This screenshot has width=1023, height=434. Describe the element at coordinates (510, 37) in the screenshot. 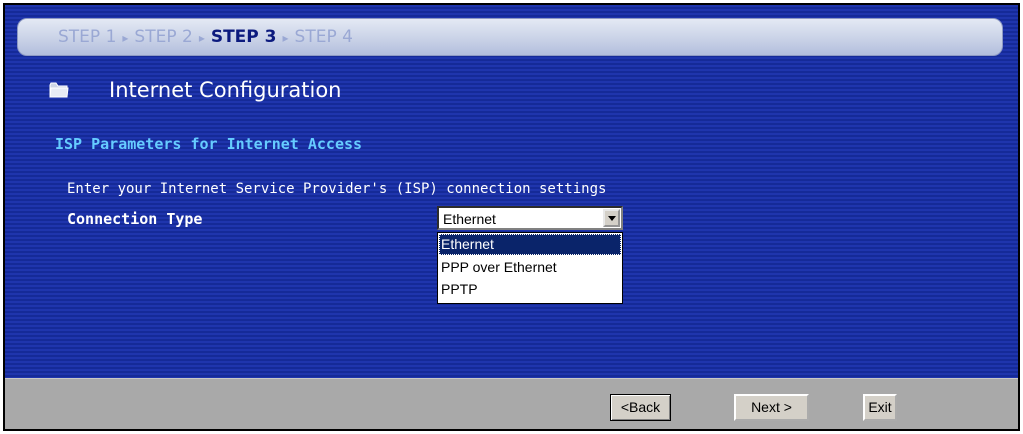

I see `step-progress-bar: STEP 1 ▸ STEP 2 ▸ STEP 3 ▸ STEP 4` at that location.